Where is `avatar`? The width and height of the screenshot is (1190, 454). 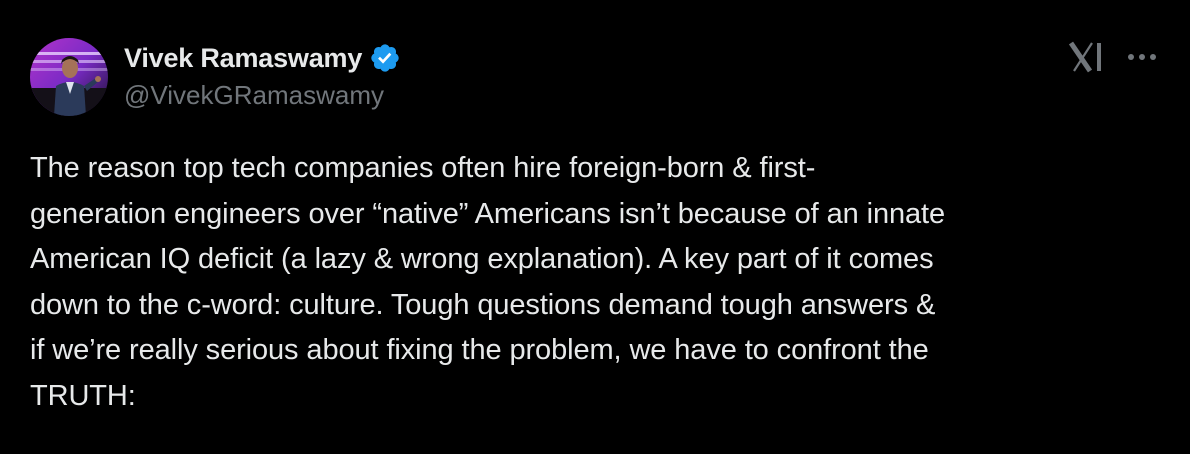
avatar is located at coordinates (69, 77).